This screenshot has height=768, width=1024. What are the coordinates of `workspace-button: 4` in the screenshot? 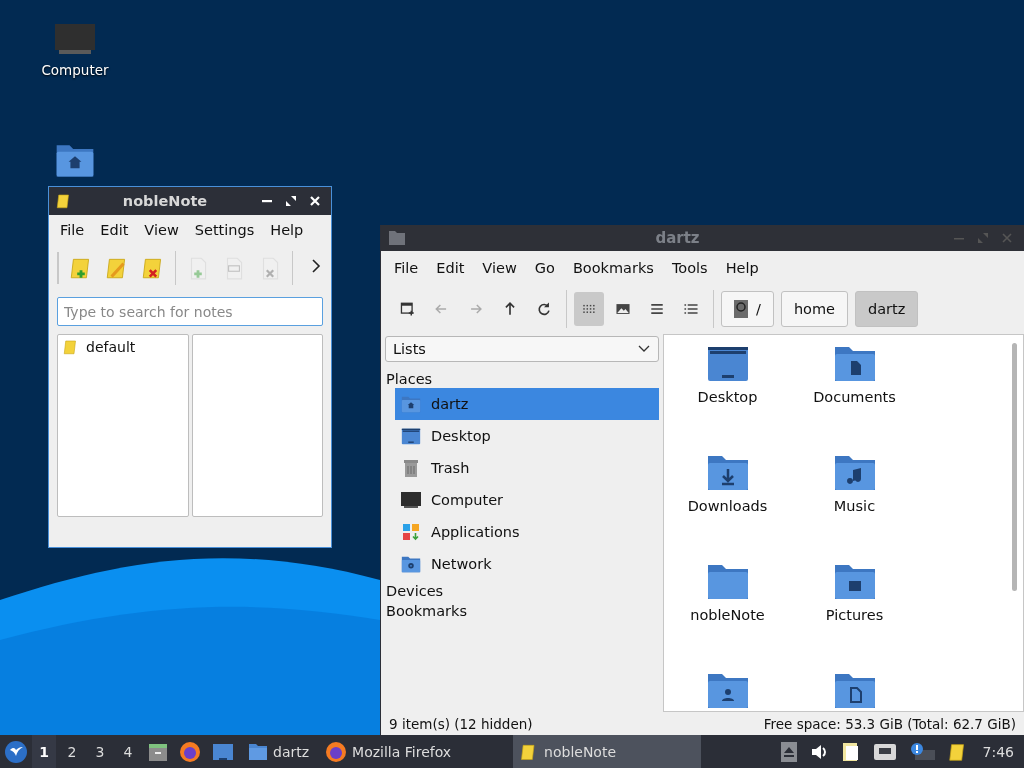 It's located at (128, 751).